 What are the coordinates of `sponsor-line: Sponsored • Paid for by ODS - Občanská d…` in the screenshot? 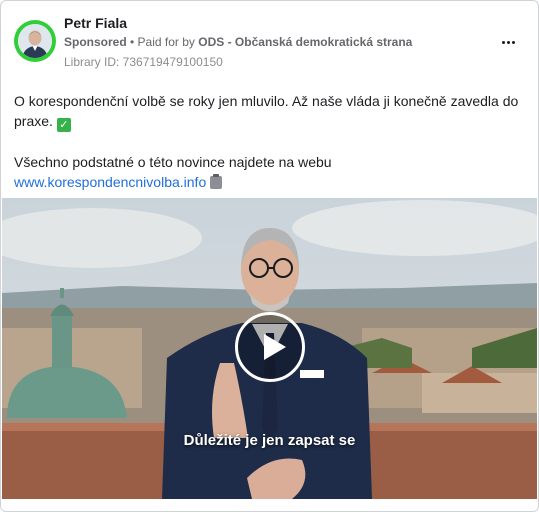 It's located at (238, 42).